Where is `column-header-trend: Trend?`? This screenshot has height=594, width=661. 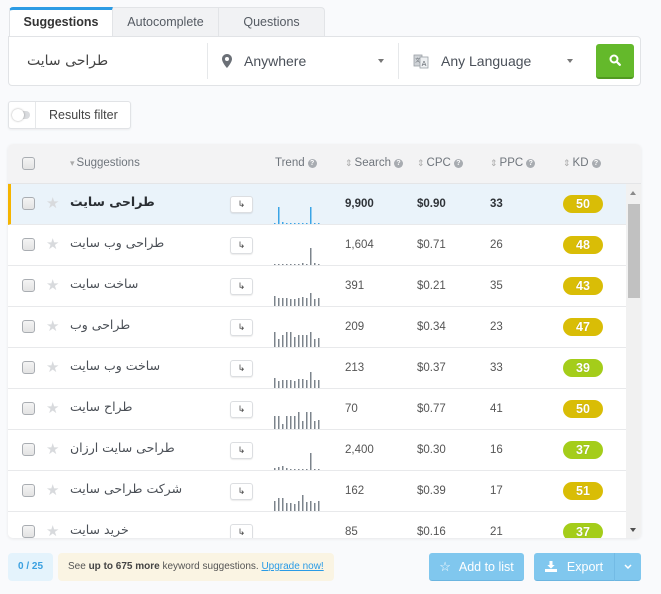
column-header-trend: Trend? is located at coordinates (296, 163).